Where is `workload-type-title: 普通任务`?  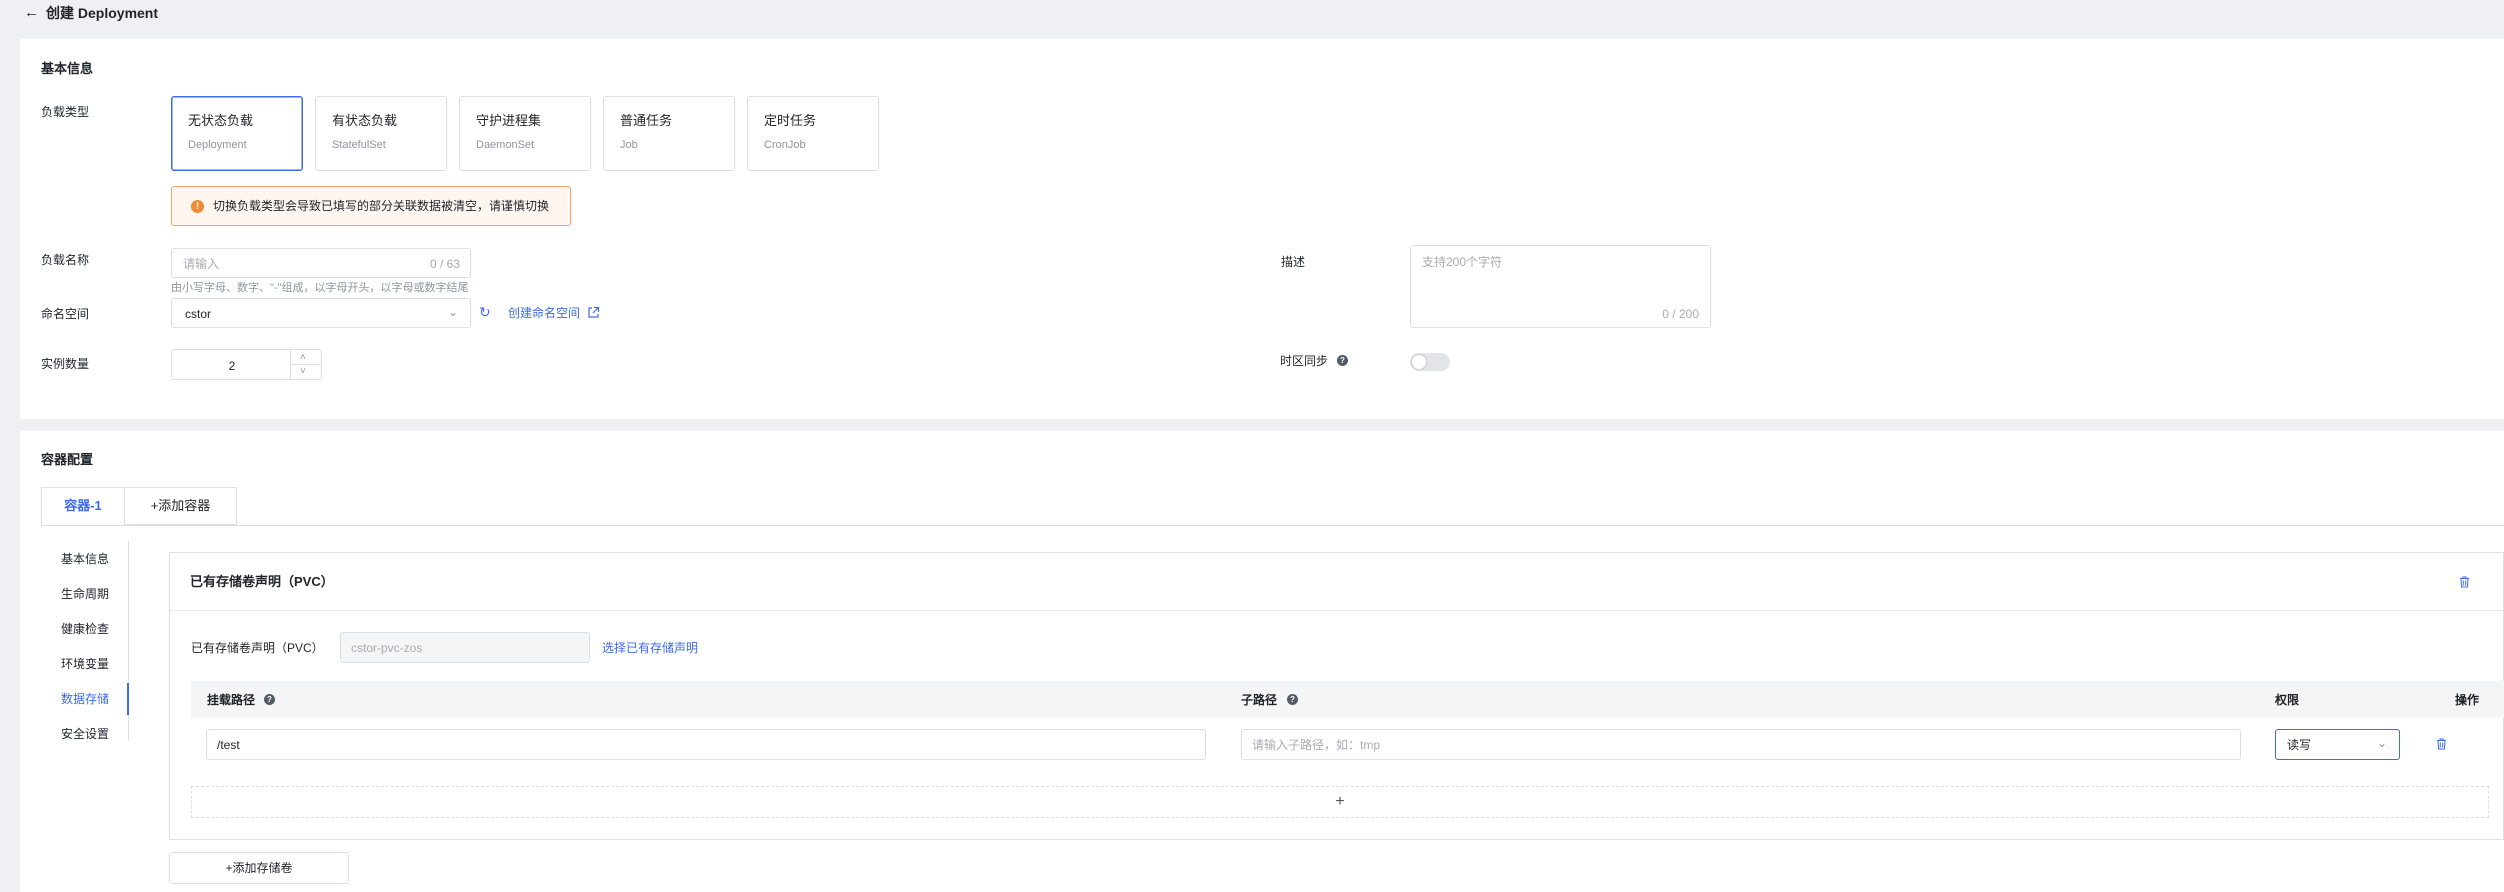
workload-type-title: 普通任务 is located at coordinates (646, 120).